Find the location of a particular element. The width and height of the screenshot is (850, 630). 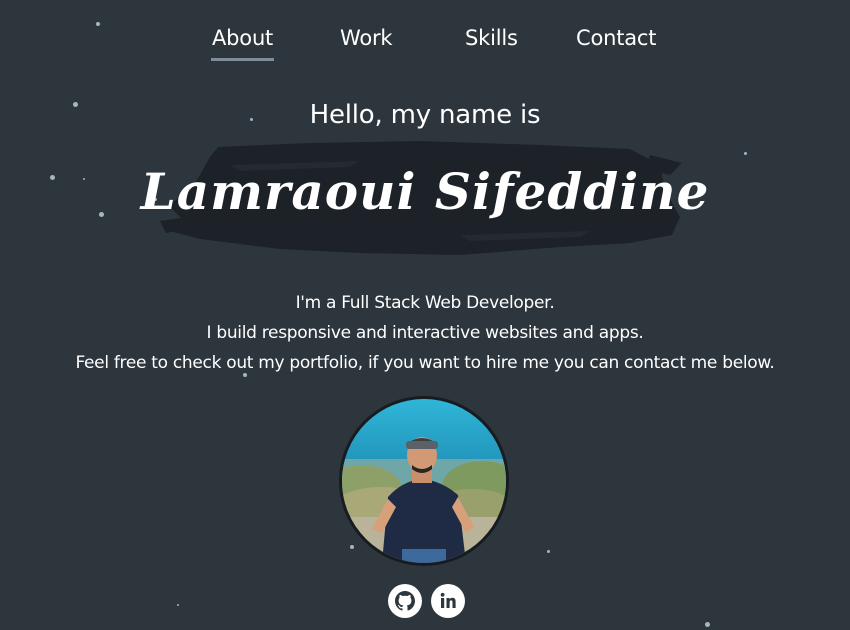

nav-item-contact: Contact is located at coordinates (616, 38).